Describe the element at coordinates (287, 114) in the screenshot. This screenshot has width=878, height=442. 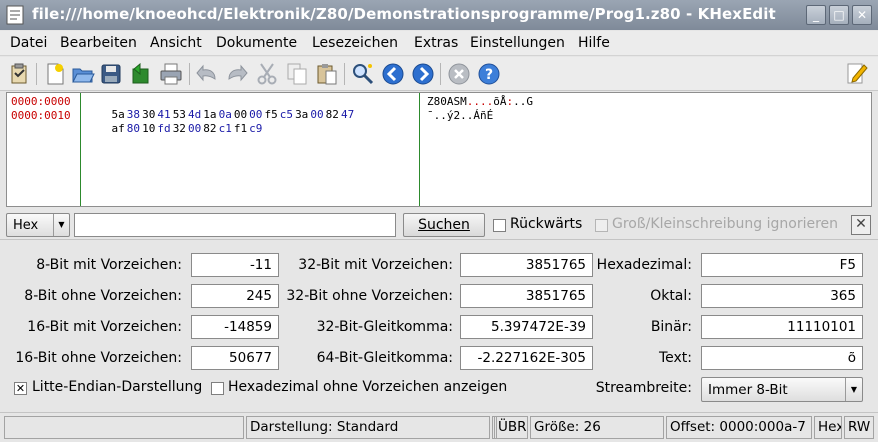
I see `hex-byte: c5` at that location.